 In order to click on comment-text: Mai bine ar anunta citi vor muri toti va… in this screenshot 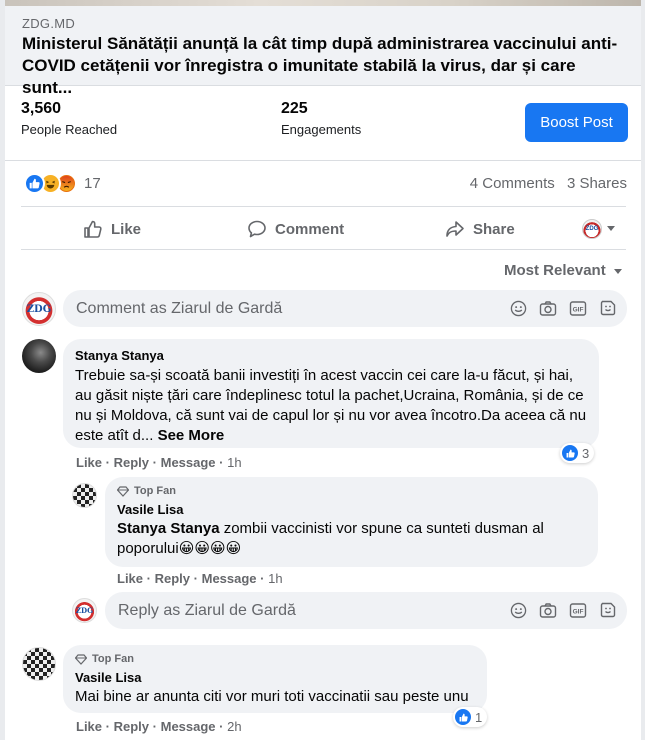, I will do `click(272, 696)`.